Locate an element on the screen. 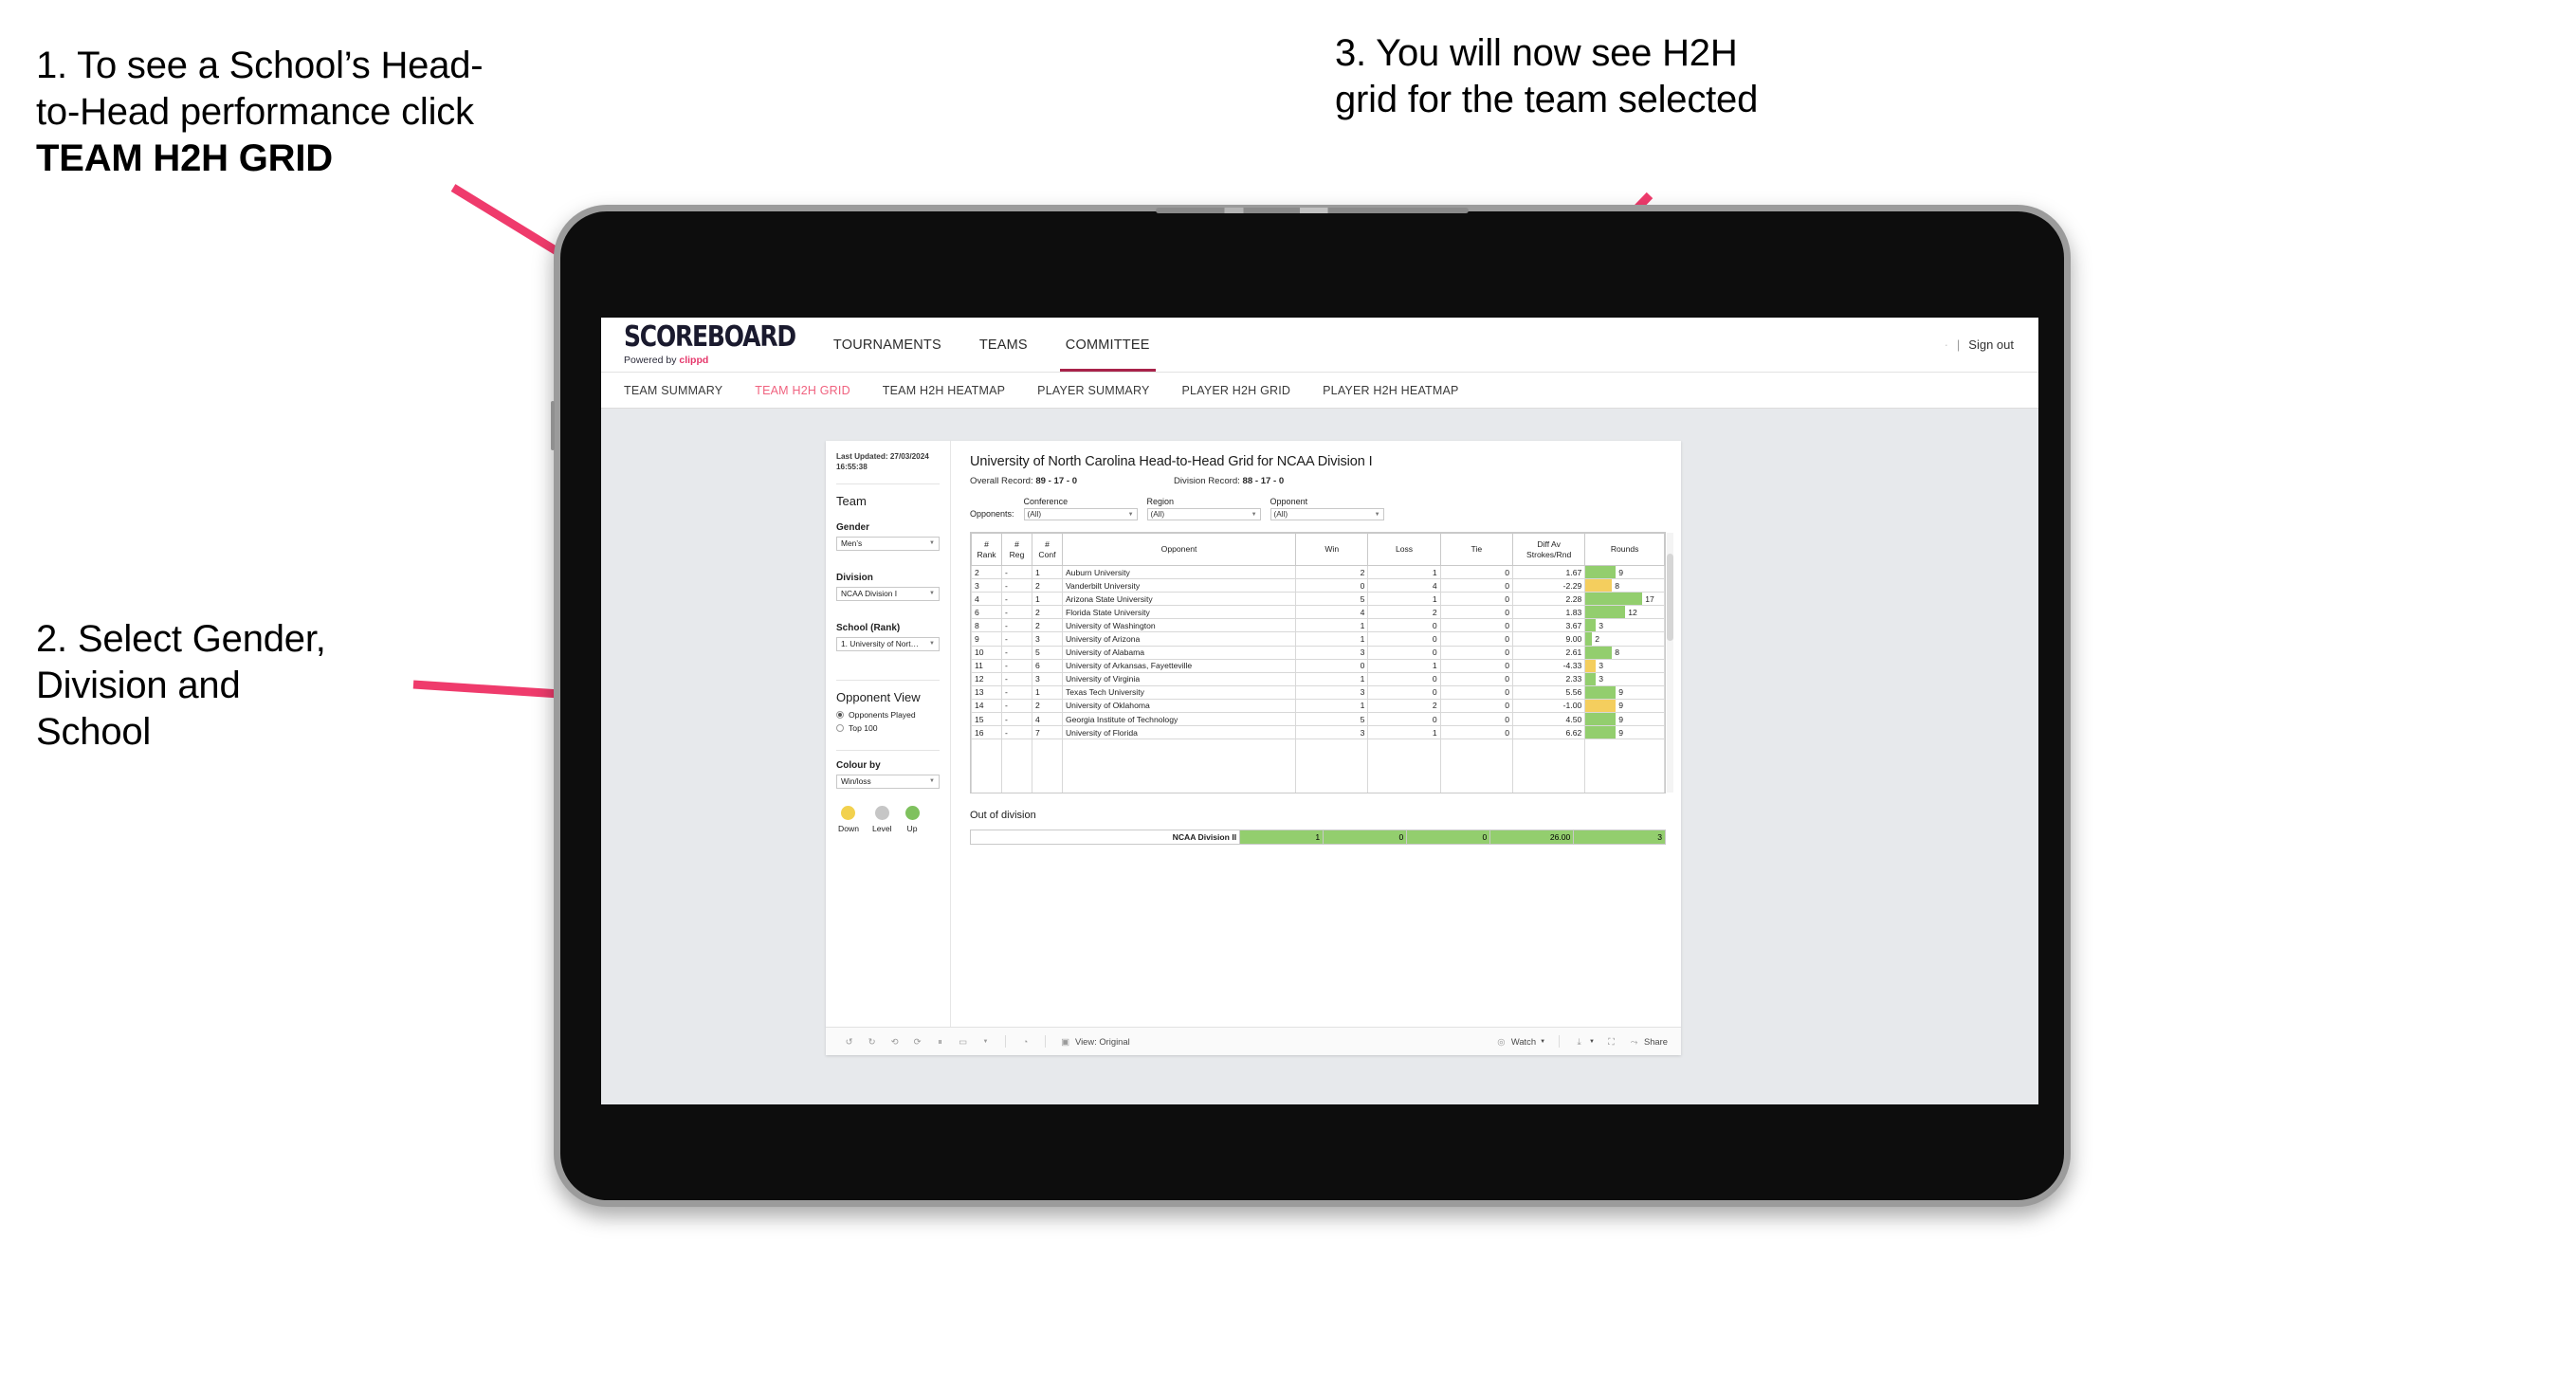 The height and width of the screenshot is (1386, 2576). fullscreen-icon: ⛶ is located at coordinates (1611, 1042).